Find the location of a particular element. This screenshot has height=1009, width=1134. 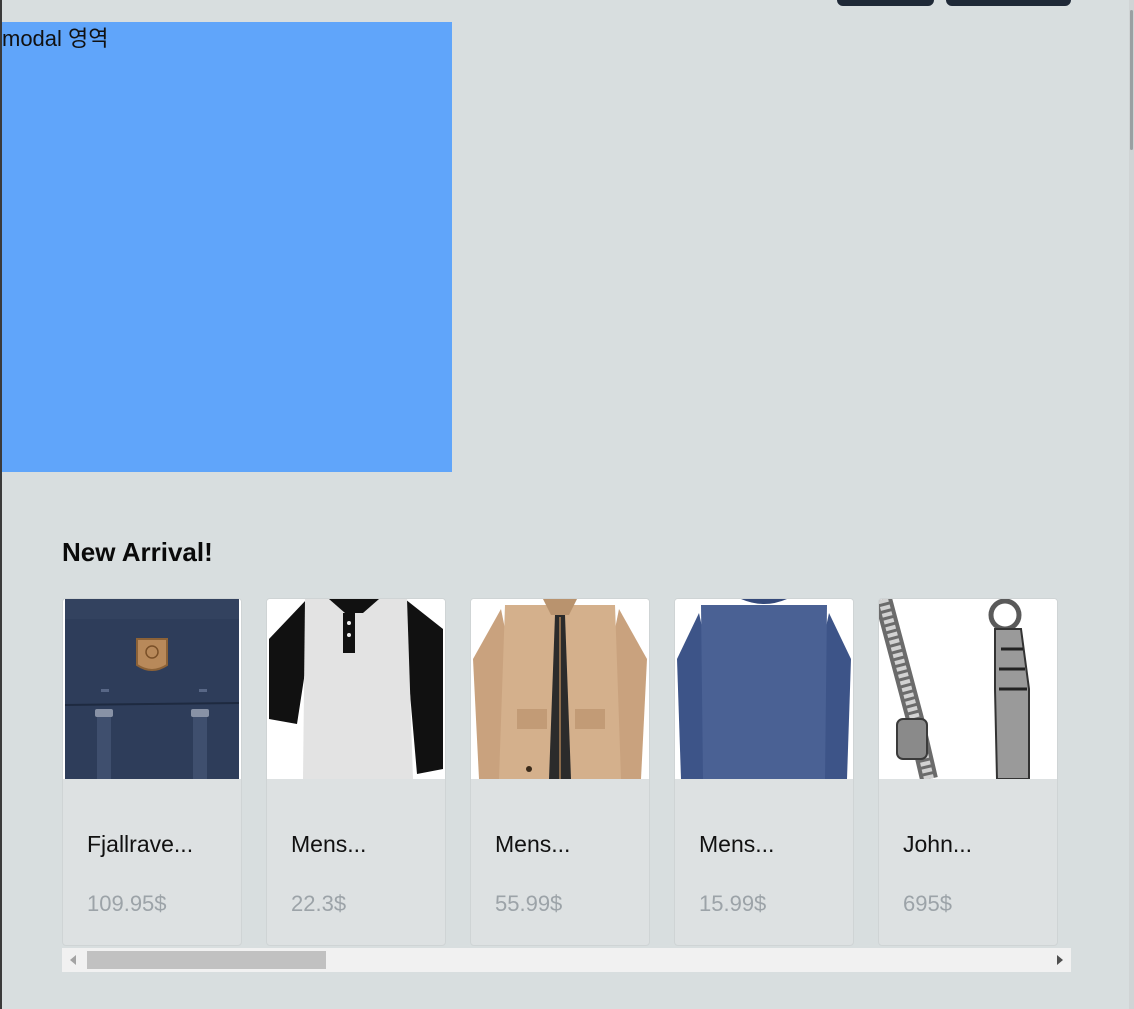

product-card: Mens... 22.3$ is located at coordinates (356, 772).